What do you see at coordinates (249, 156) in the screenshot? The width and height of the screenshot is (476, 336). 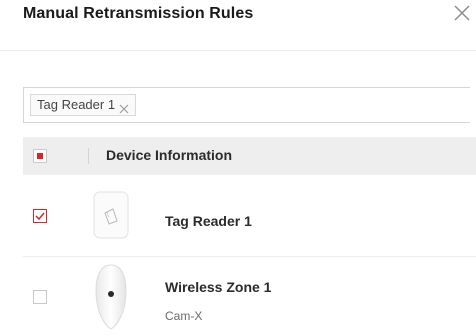 I see `table-header: Device Information` at bounding box center [249, 156].